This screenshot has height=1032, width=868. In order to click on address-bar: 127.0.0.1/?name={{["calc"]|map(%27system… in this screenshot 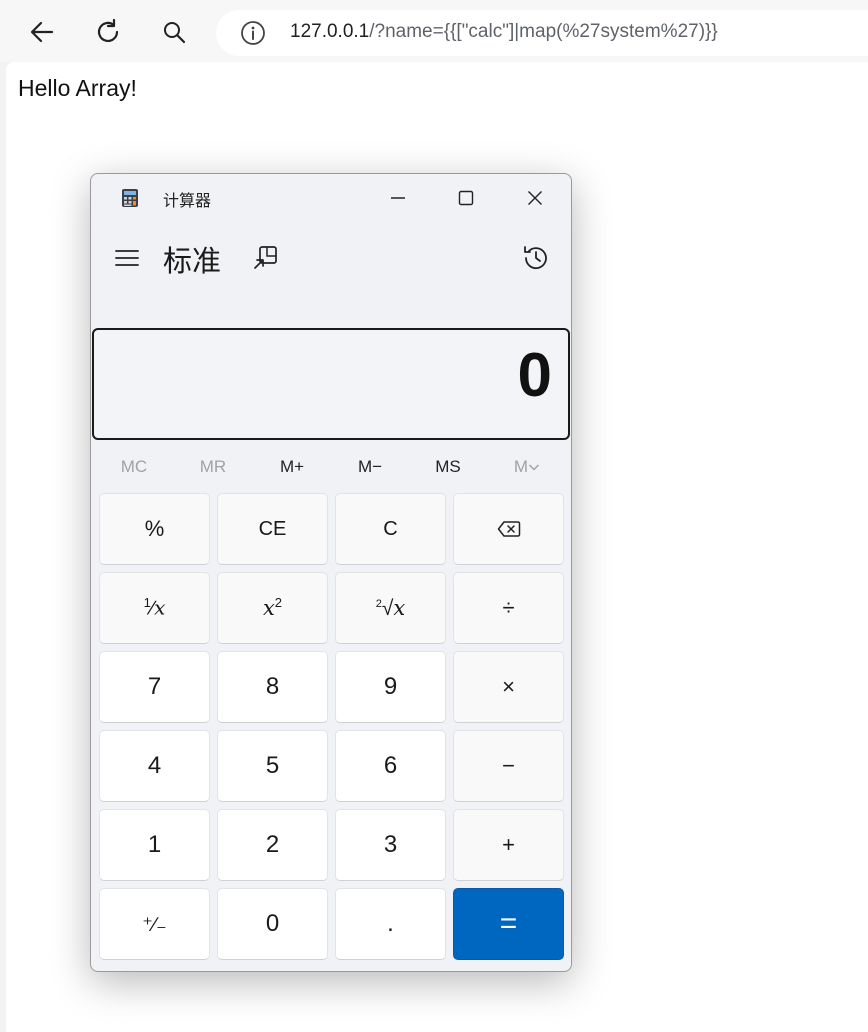, I will do `click(542, 33)`.